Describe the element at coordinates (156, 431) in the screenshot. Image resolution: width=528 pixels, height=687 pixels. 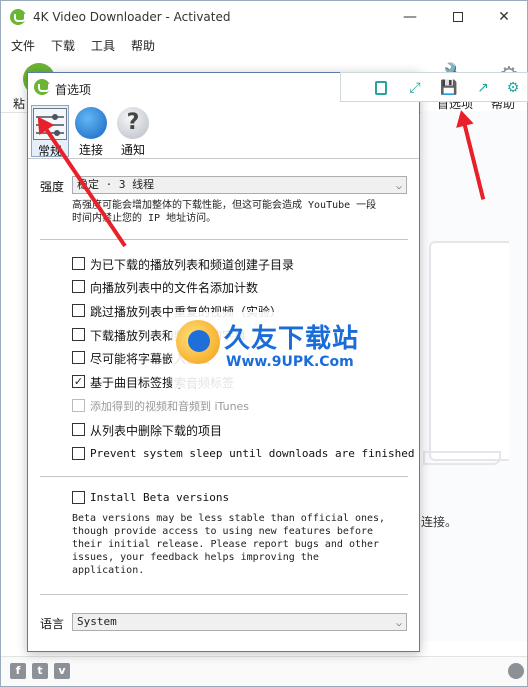
I see `option-label: 从列表中删除下载的项目` at that location.